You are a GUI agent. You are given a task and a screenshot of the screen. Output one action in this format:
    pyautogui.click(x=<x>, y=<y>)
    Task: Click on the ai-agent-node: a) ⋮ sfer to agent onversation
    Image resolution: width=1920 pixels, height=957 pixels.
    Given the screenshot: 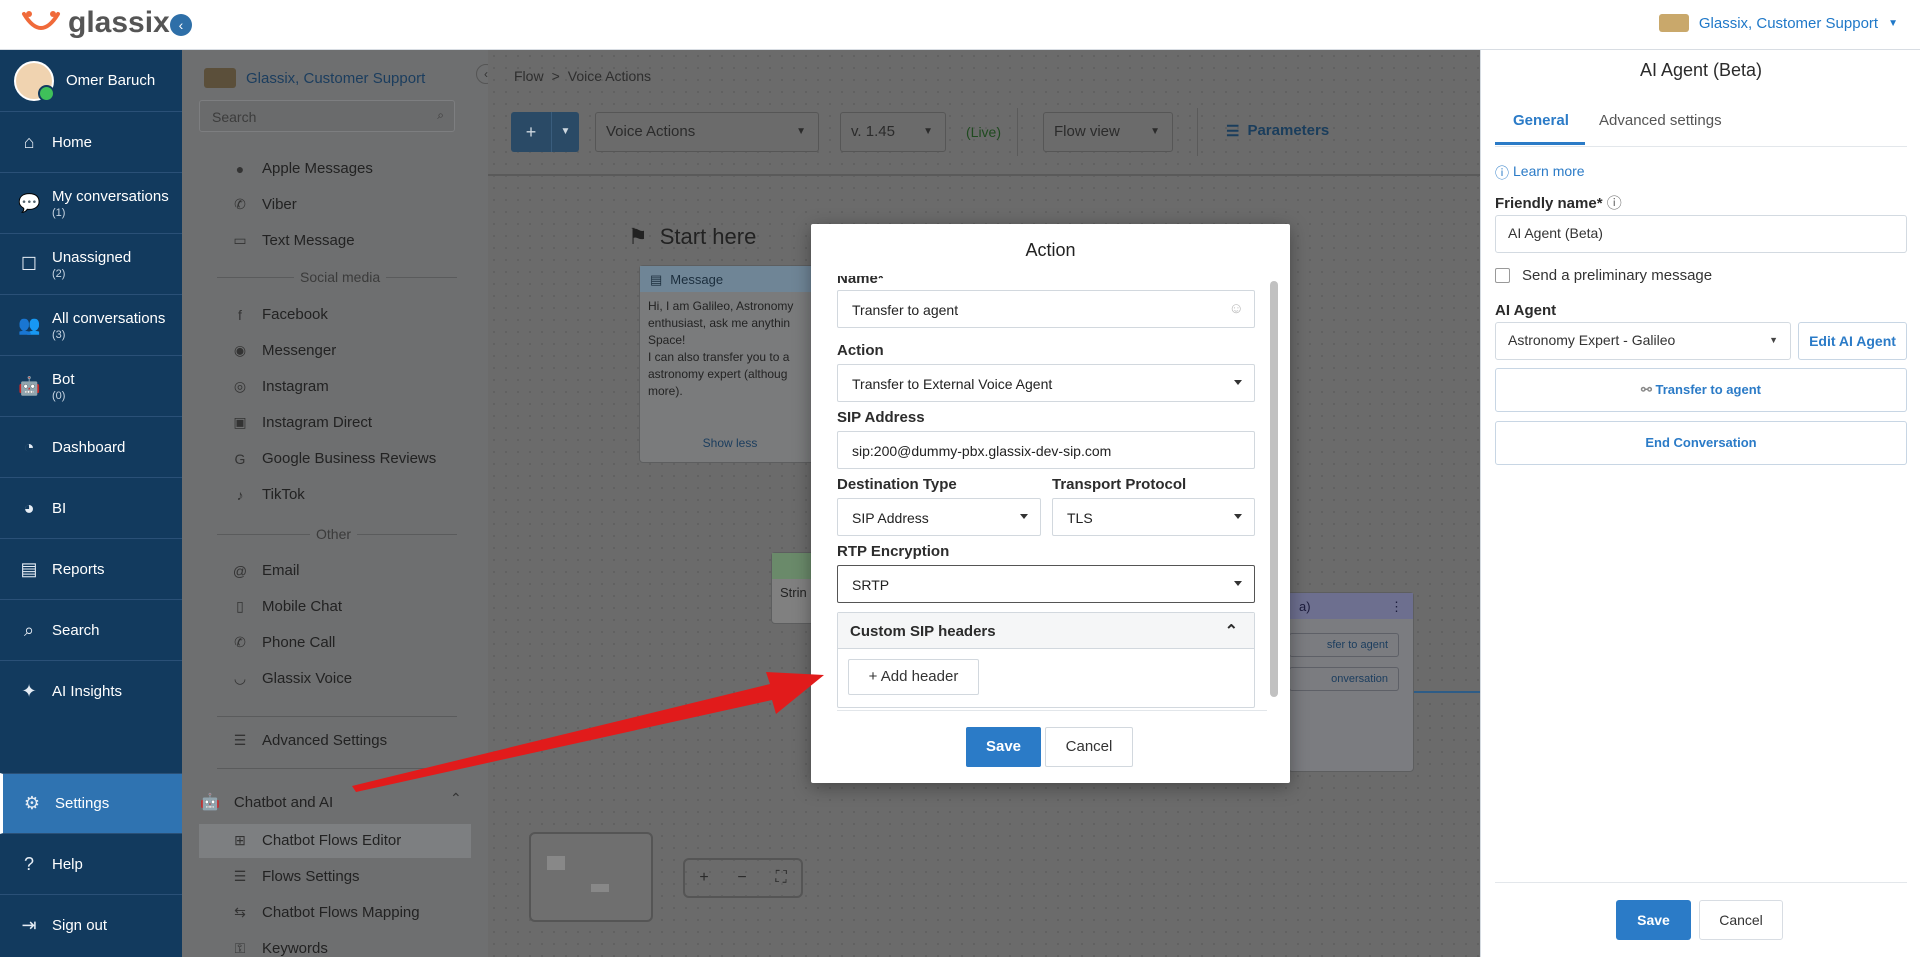 What is the action you would take?
    pyautogui.click(x=1351, y=682)
    